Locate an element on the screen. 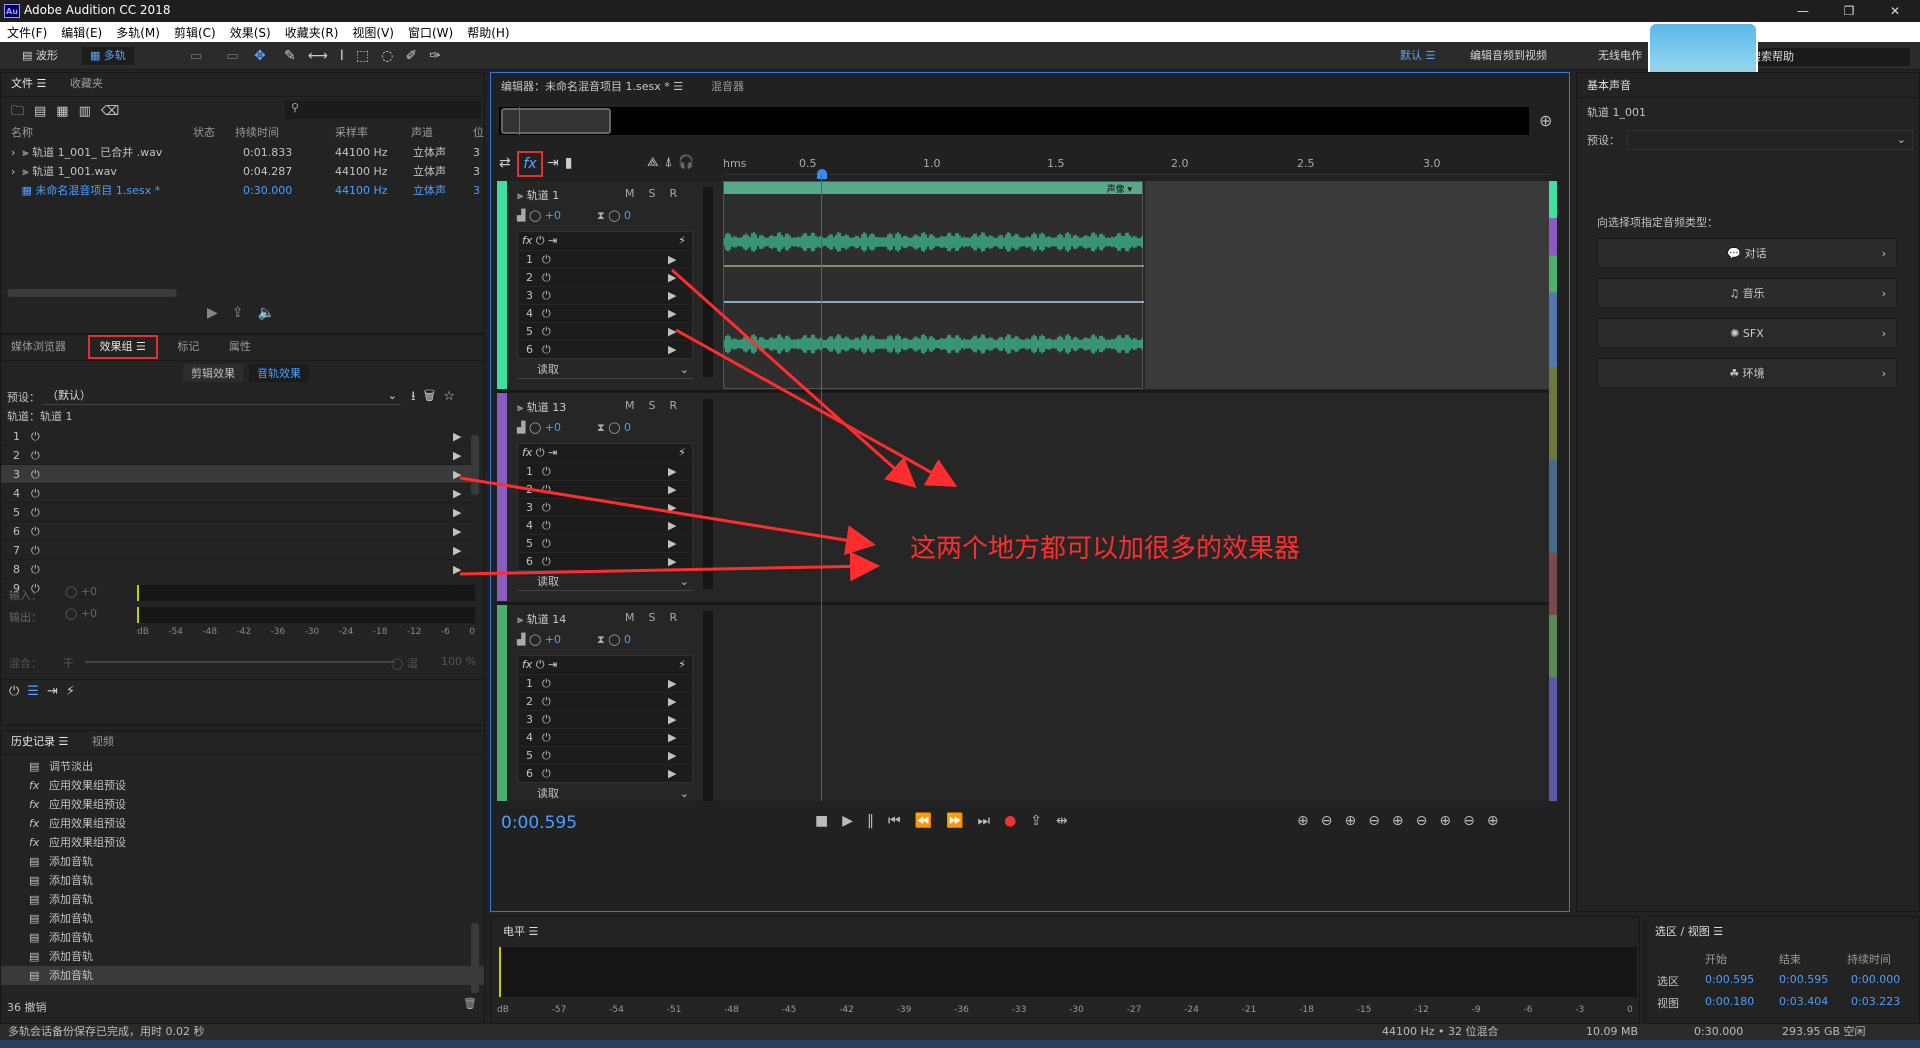 The height and width of the screenshot is (1048, 1920). level-tick: -51 is located at coordinates (674, 1010).